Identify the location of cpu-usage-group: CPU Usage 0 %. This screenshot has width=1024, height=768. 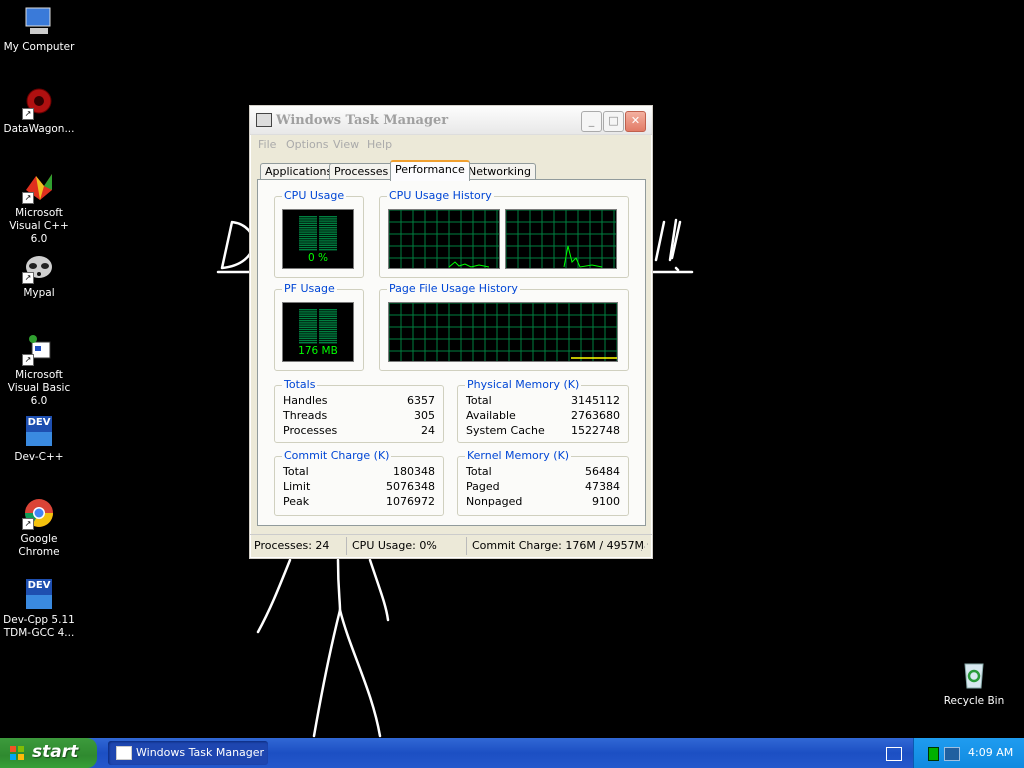
(319, 233).